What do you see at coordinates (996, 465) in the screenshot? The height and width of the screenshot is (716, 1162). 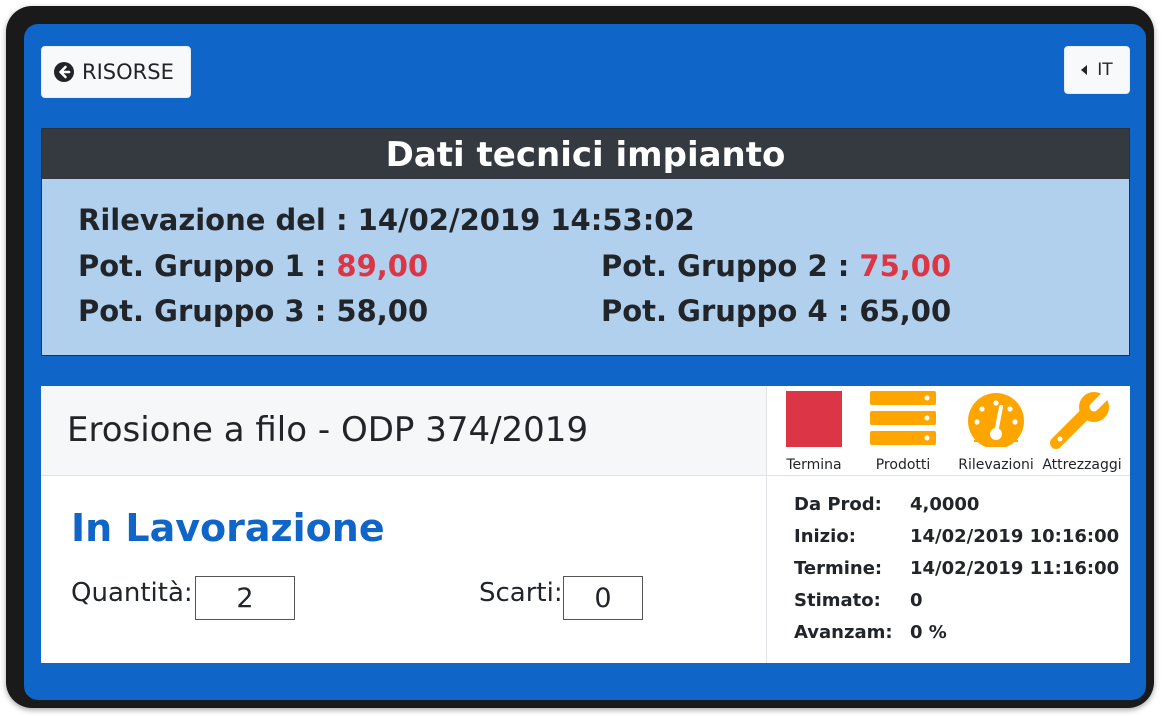 I see `rilevazioni-label: Rilevazioni` at bounding box center [996, 465].